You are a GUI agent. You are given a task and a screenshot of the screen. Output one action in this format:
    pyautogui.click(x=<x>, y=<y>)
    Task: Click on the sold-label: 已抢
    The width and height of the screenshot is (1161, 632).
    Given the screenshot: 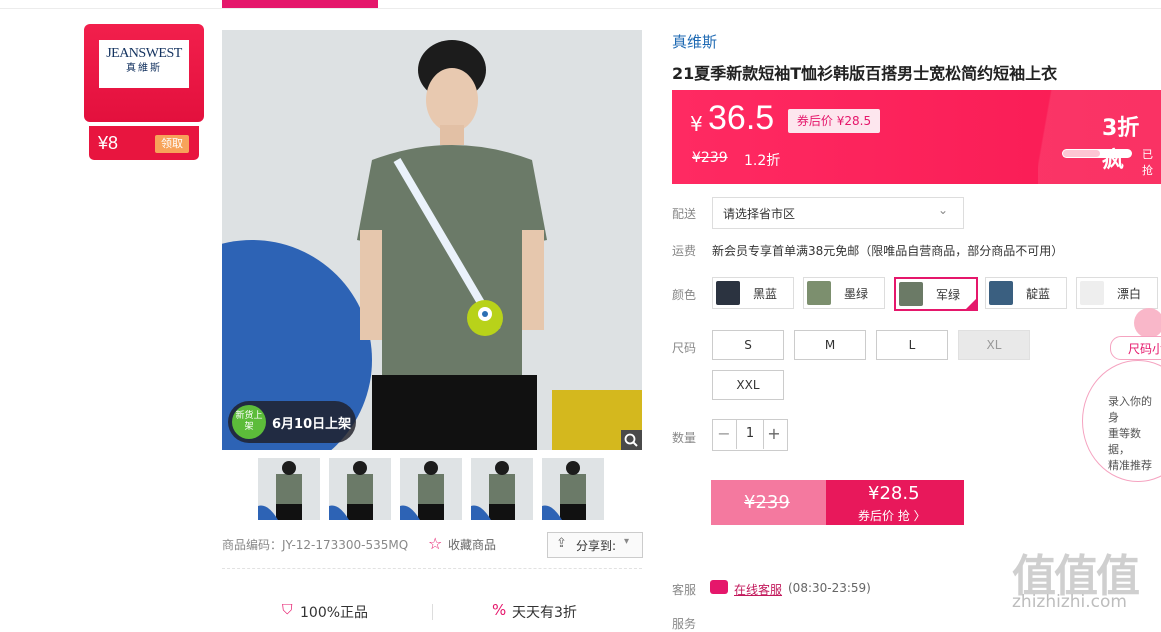 What is the action you would take?
    pyautogui.click(x=1147, y=162)
    